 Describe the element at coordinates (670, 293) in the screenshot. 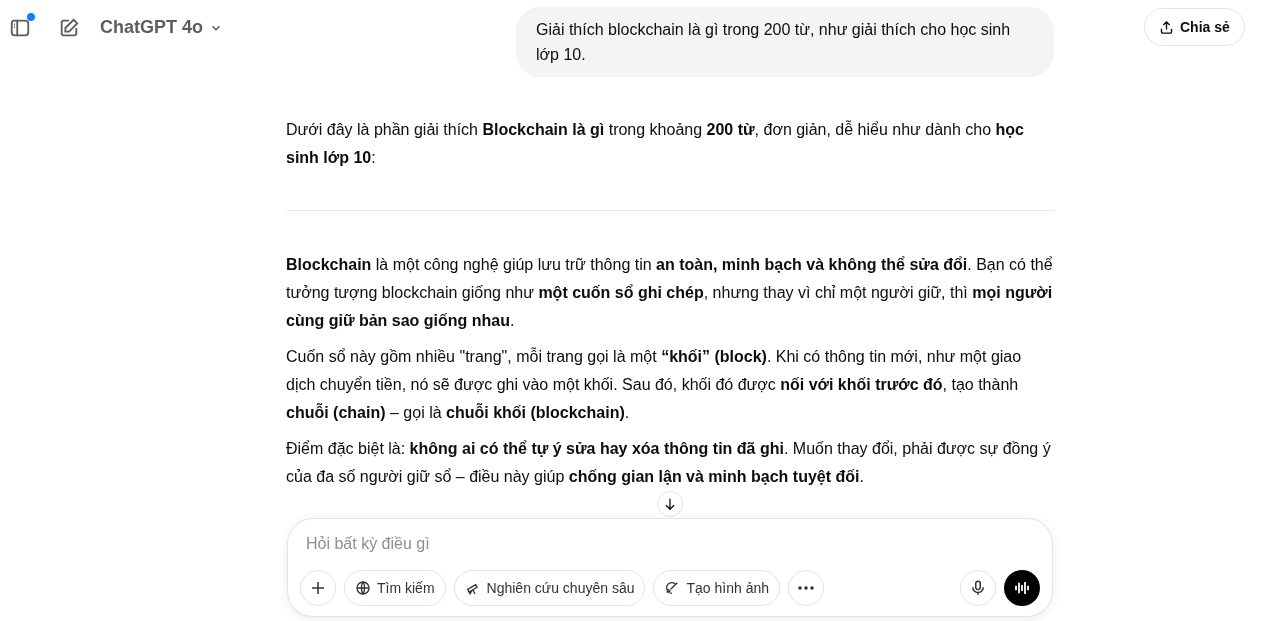

I see `response-paragraph: Blockchain là một công nghệ giúp lưu trữ thông tin an toàn, minh bạch và không thể sửa đổi. Bạn có thể tưởng tượng blockchain giống như một cuốn sổ ghi chép, nhưng thay vì chỉ một người giữ, thì mọi người cùng giữ bản sao giống nhau.` at that location.